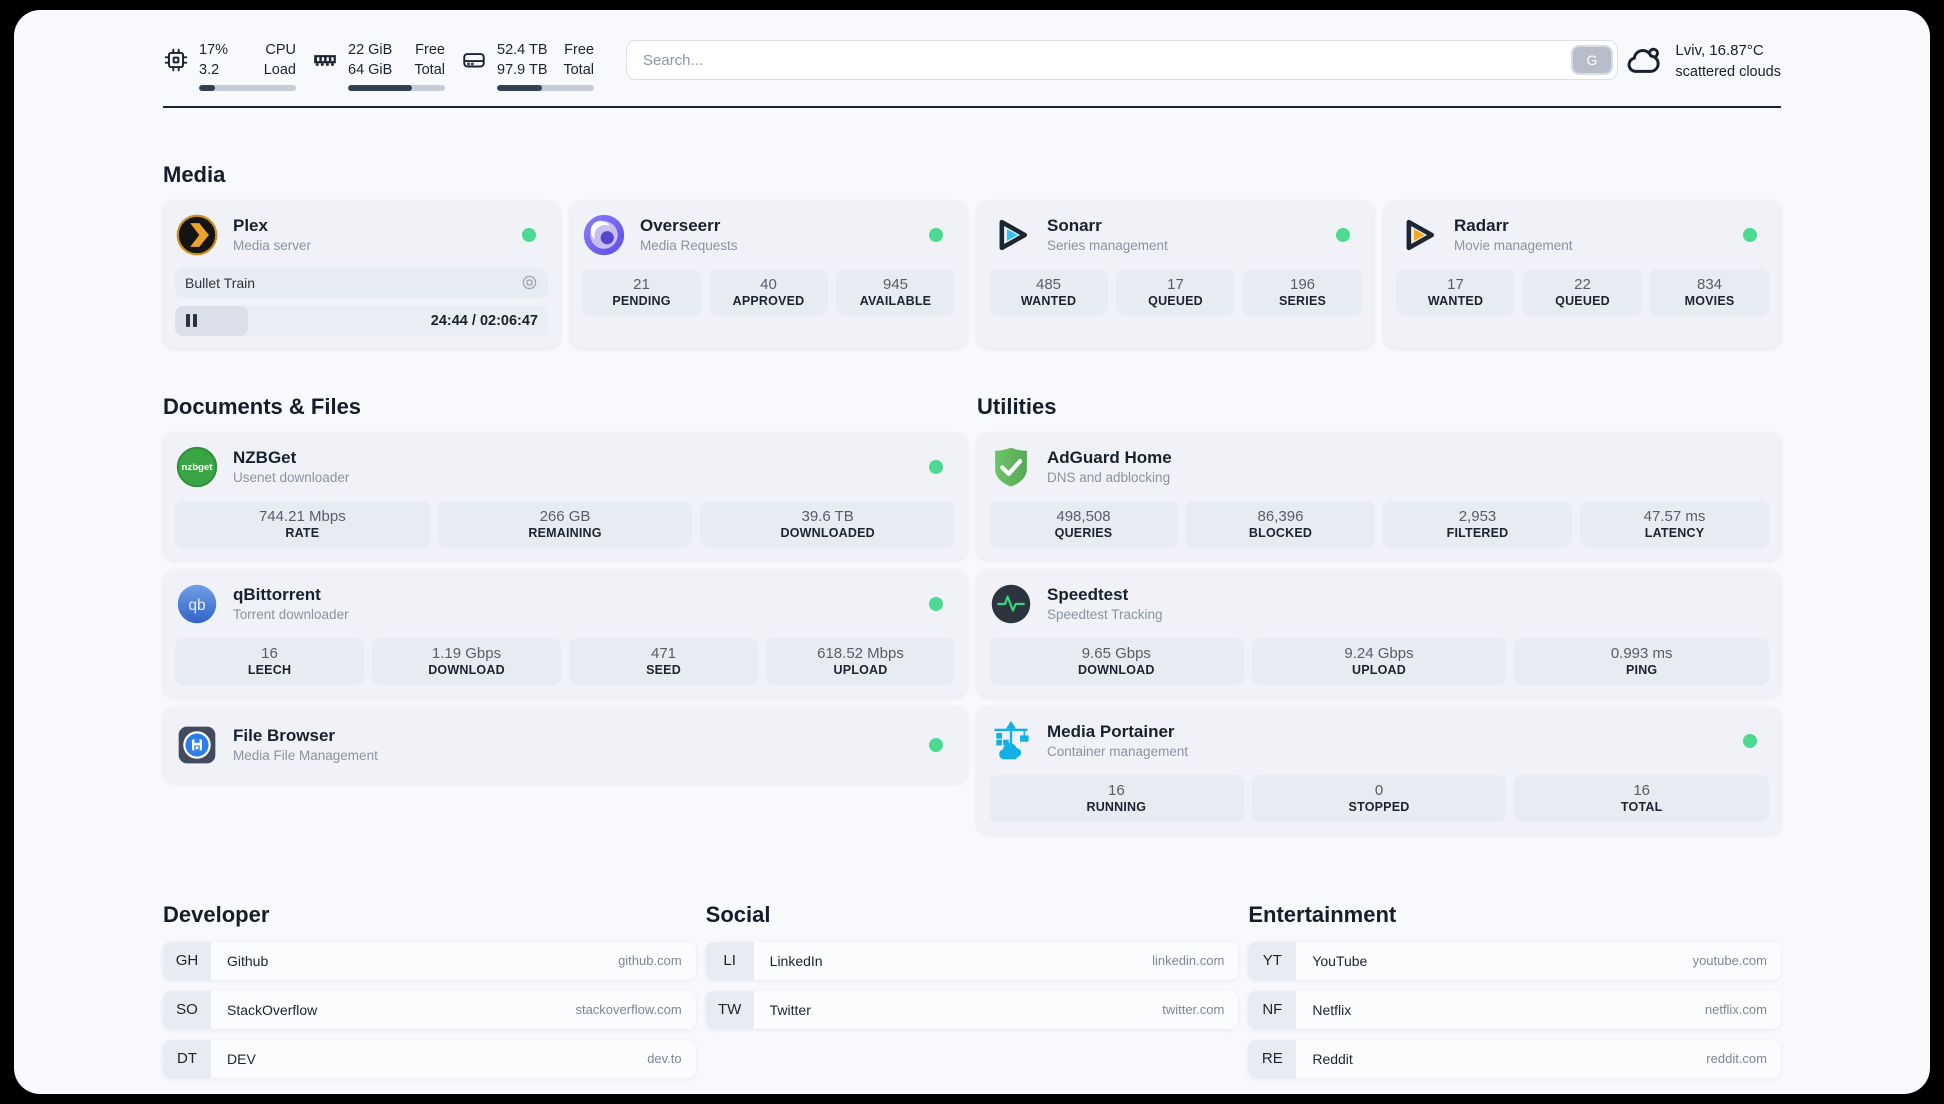  I want to click on search-input, so click(1122, 60).